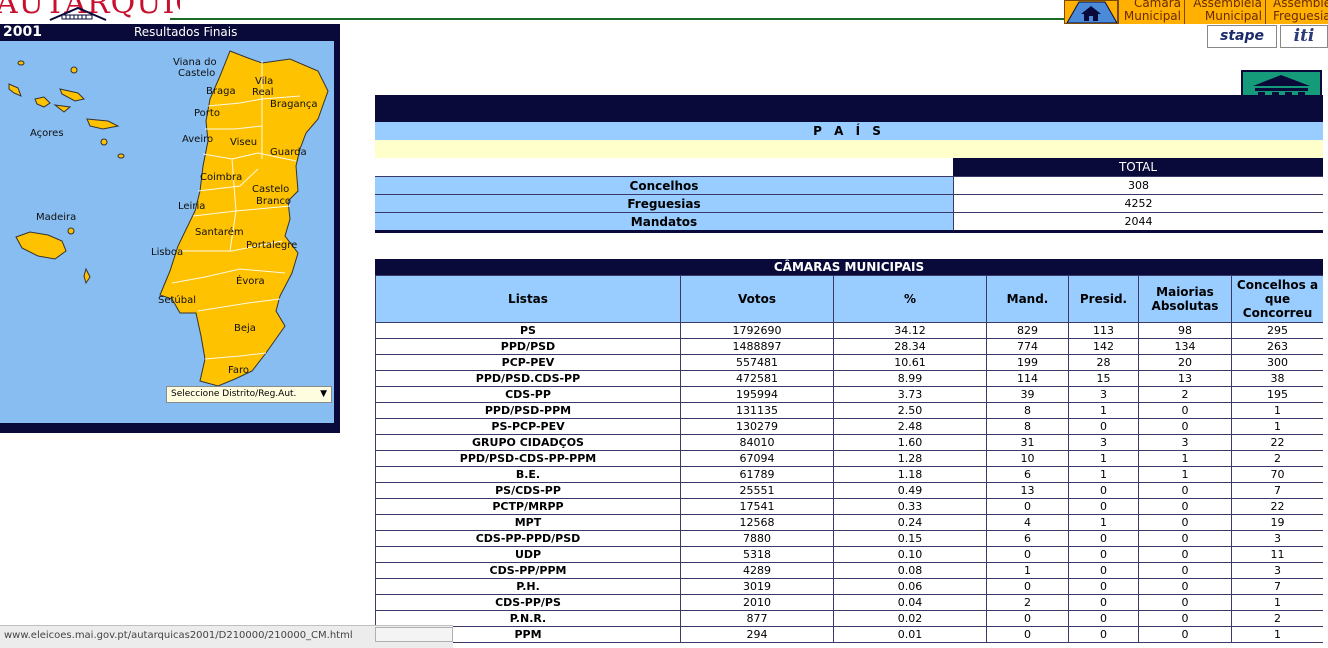 This screenshot has width=1328, height=648. I want to click on stape-link: stape, so click(1242, 36).